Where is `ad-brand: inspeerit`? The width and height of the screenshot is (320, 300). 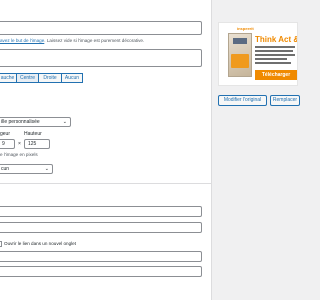
ad-brand: inspeerit is located at coordinates (245, 28).